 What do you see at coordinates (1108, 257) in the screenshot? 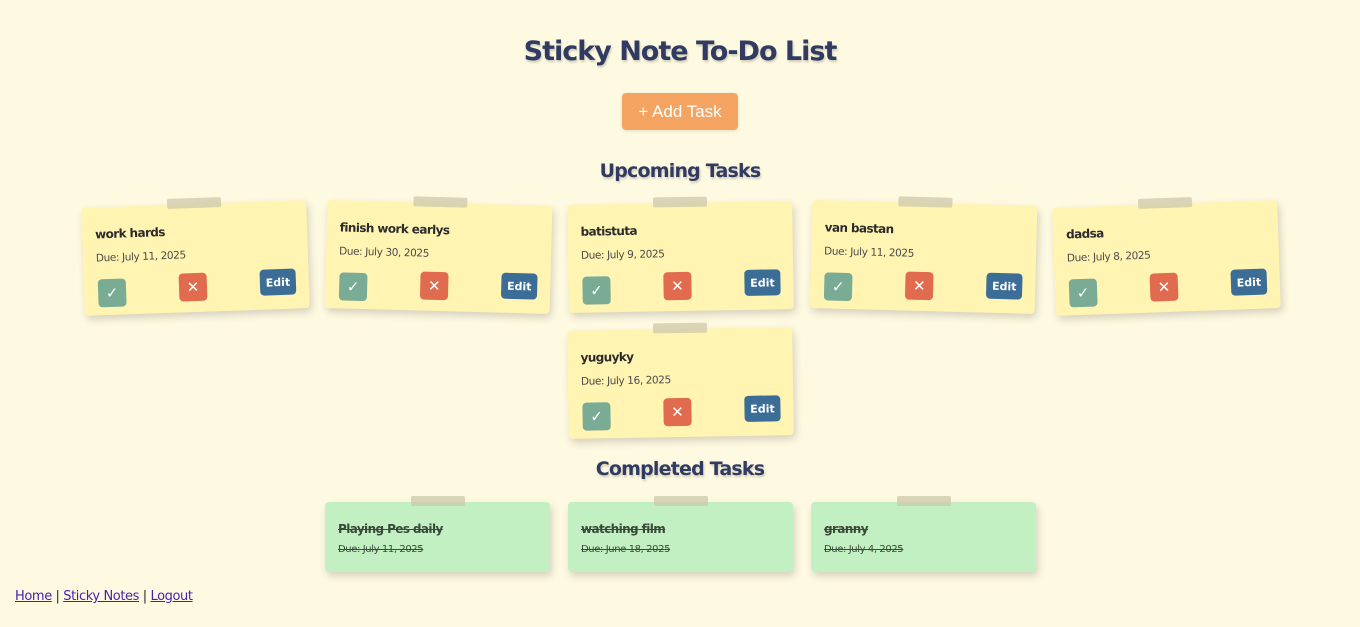
I see `task-due-date: Due: July 8, 2025` at bounding box center [1108, 257].